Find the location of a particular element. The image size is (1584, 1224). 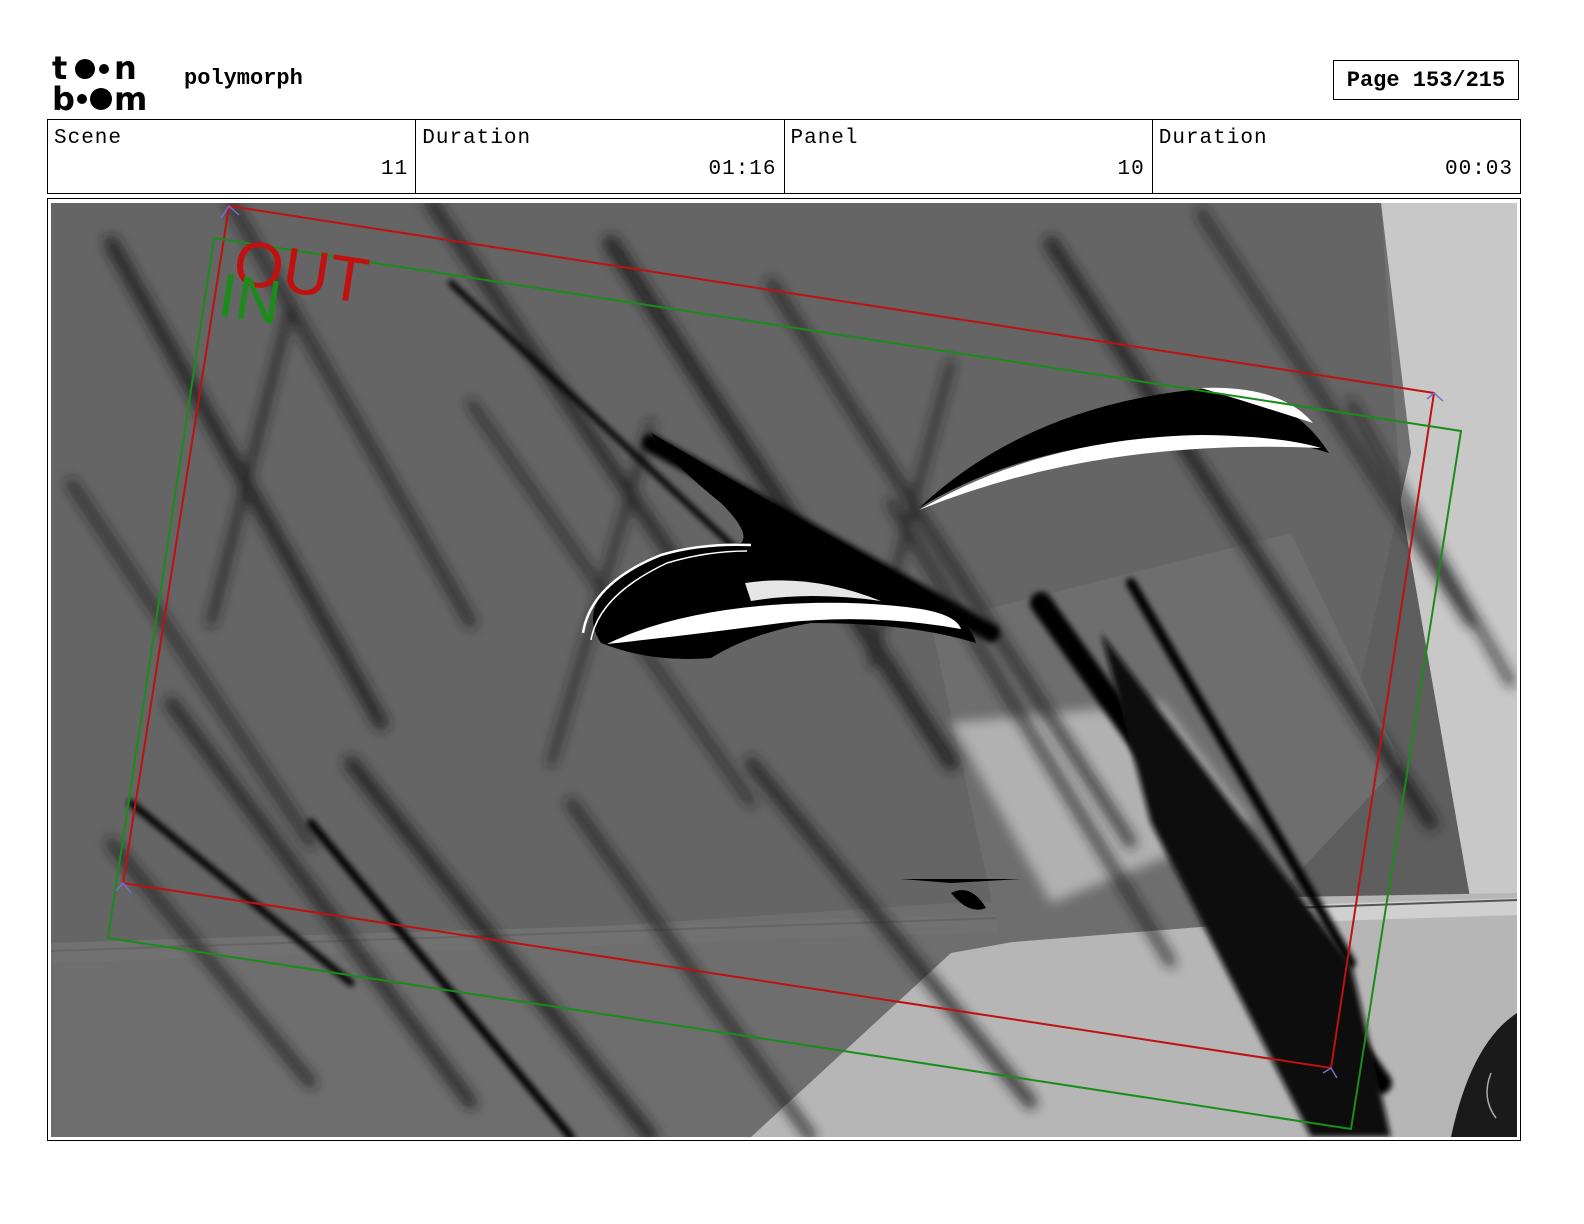

scene-label: Scene is located at coordinates (88, 138).